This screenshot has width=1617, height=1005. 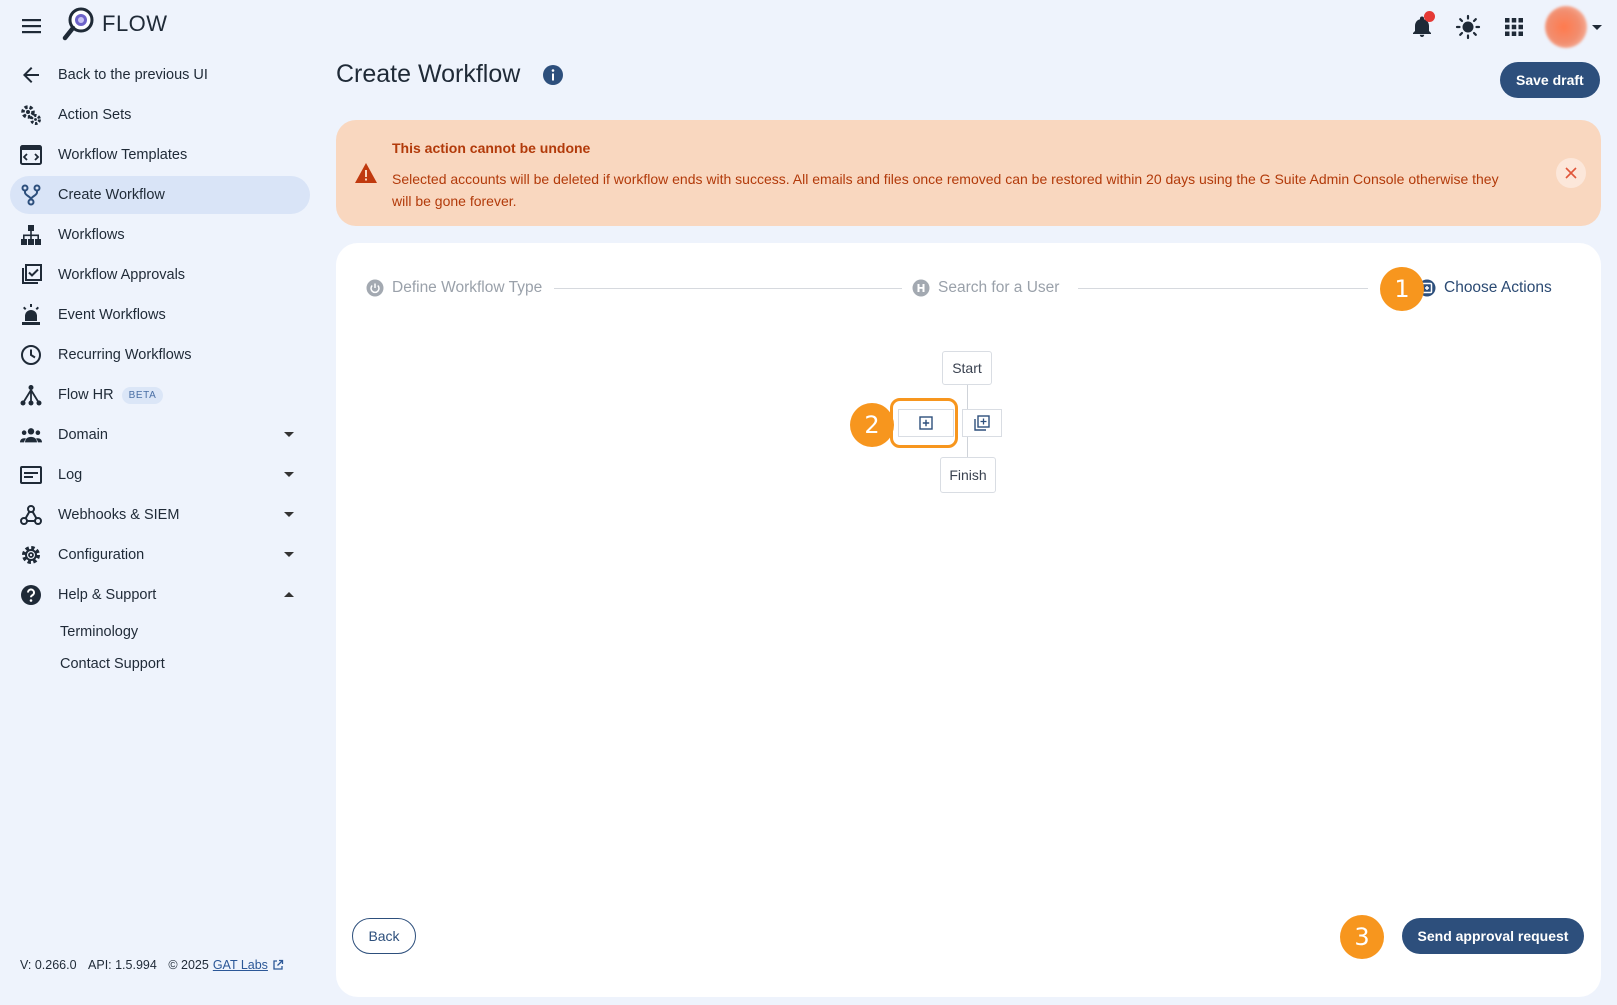 I want to click on user-search-icon, so click(x=921, y=288).